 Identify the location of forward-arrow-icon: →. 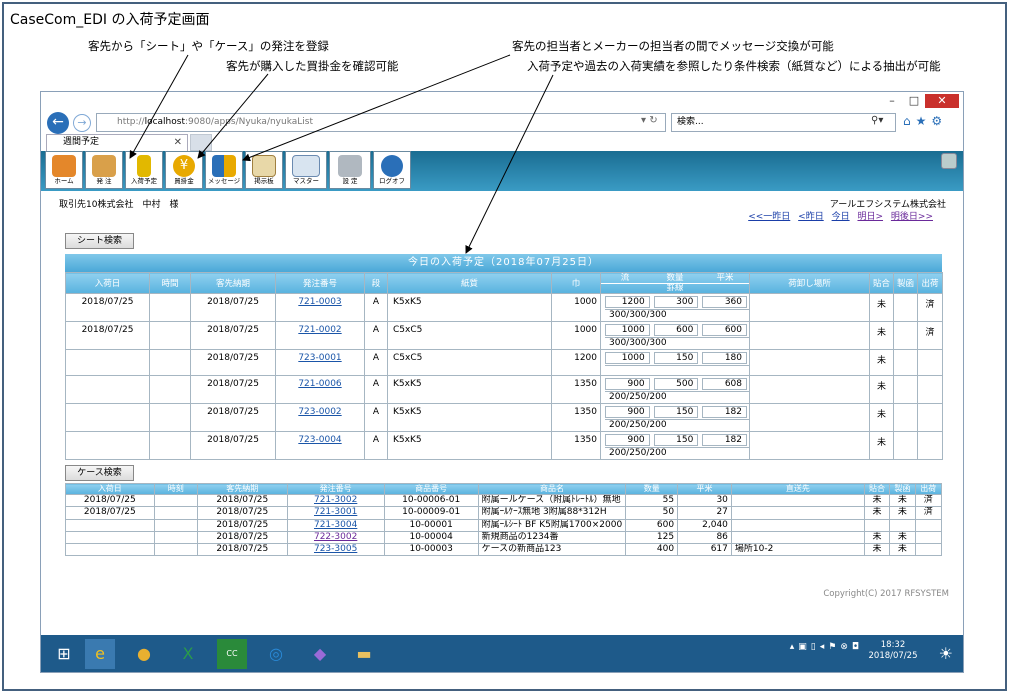
(82, 123).